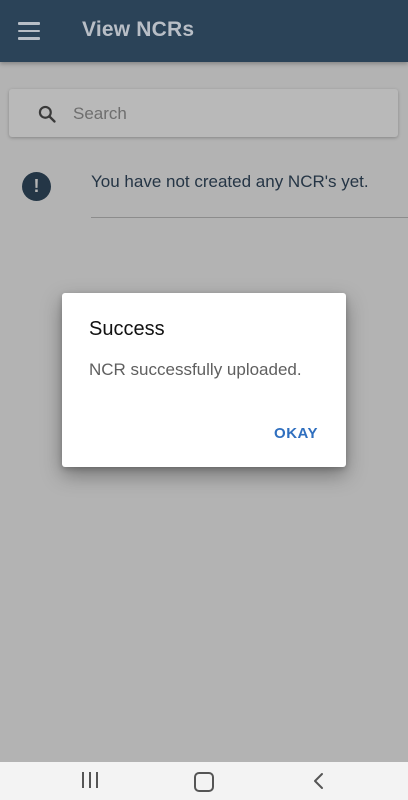  I want to click on dialog-title: Success, so click(127, 329).